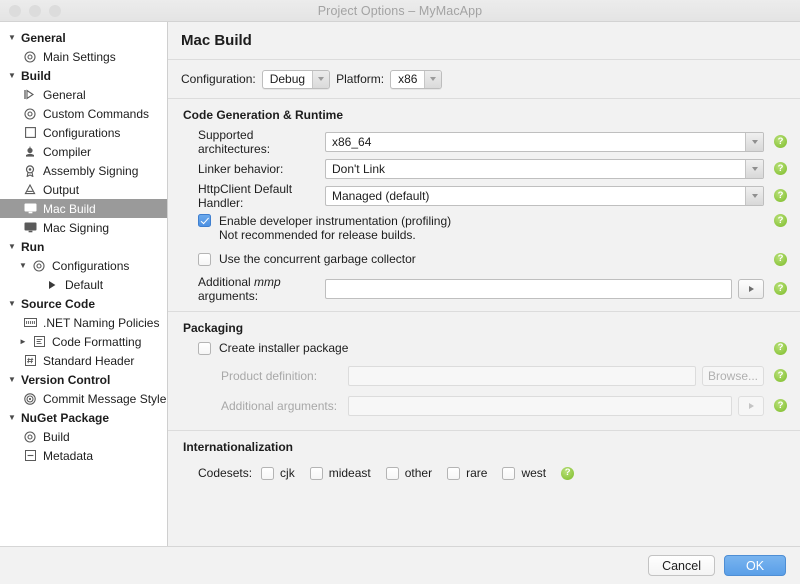 The image size is (800, 584). What do you see at coordinates (30, 151) in the screenshot?
I see `compiler-icon` at bounding box center [30, 151].